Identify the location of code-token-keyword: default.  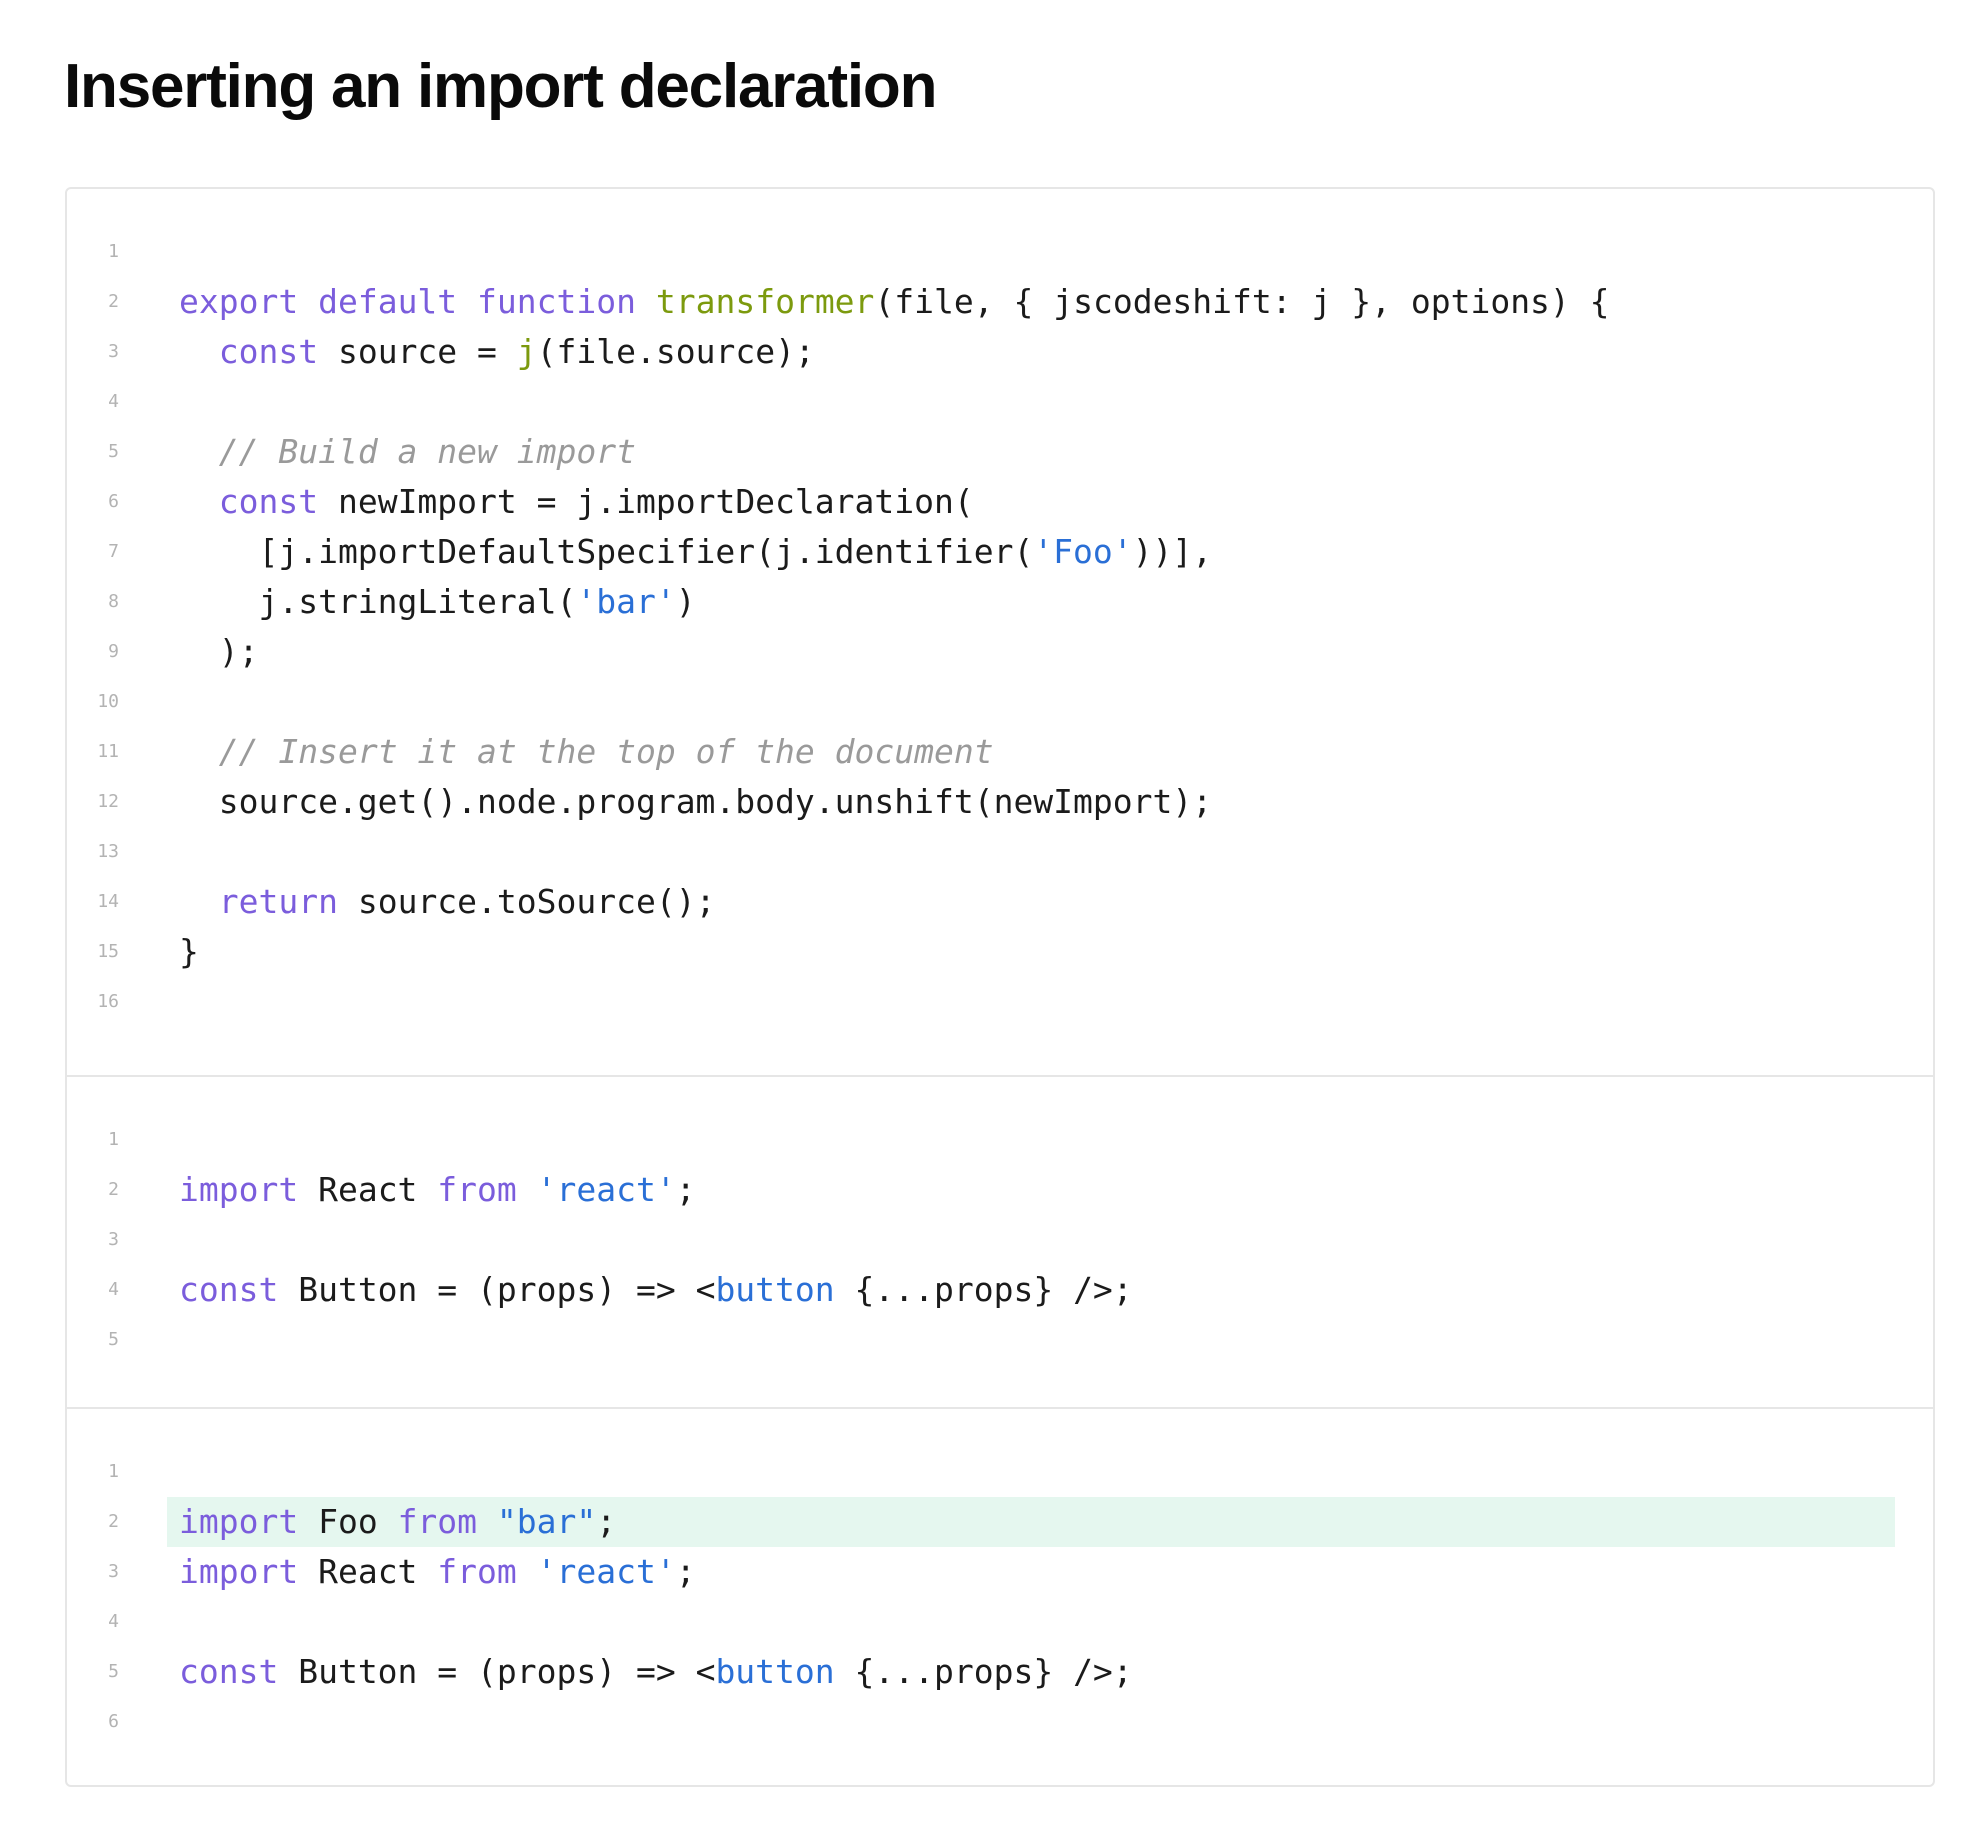
(388, 301).